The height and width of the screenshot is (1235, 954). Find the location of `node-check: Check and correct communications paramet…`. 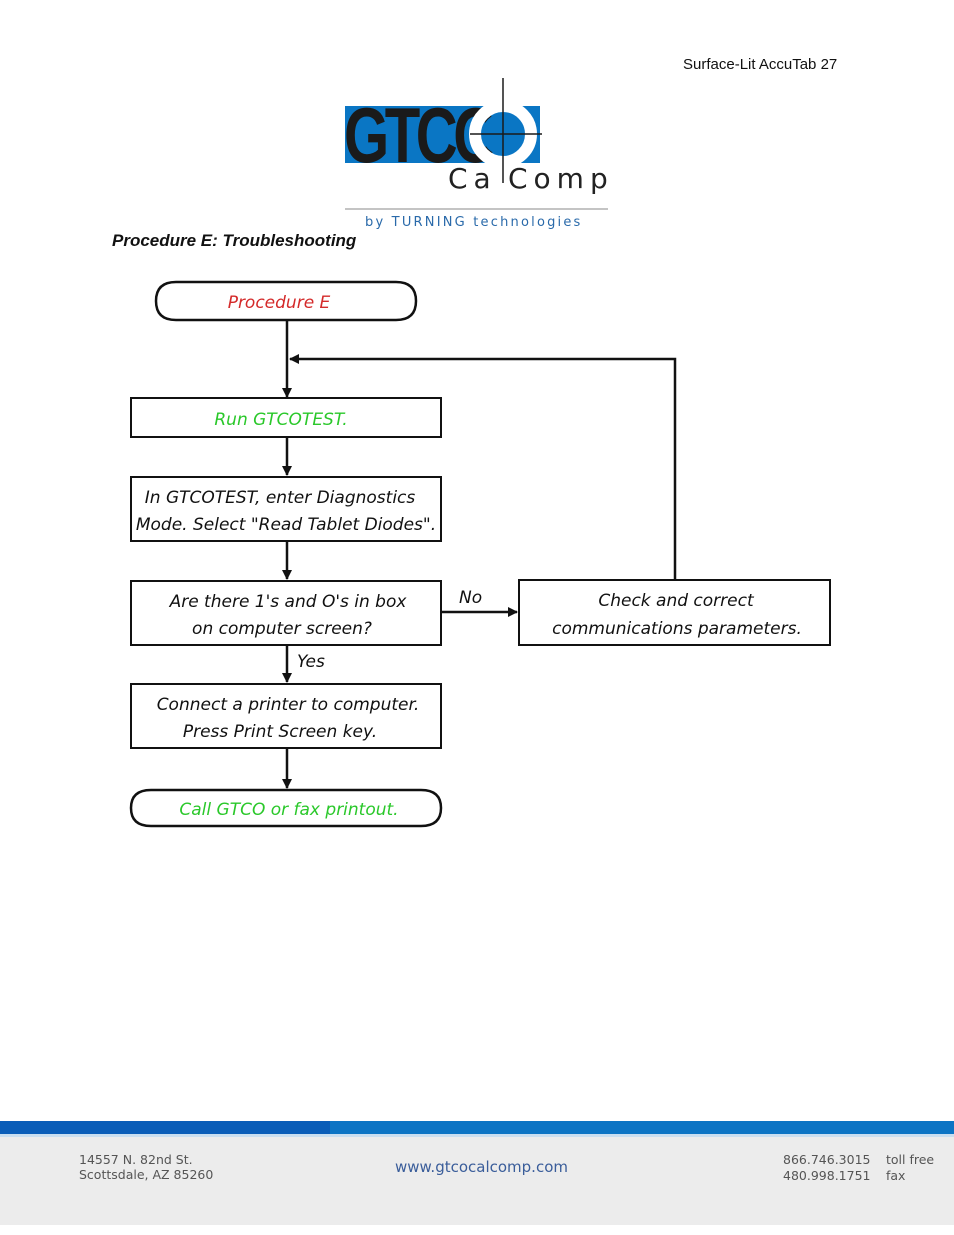

node-check: Check and correct communications paramet… is located at coordinates (674, 612).